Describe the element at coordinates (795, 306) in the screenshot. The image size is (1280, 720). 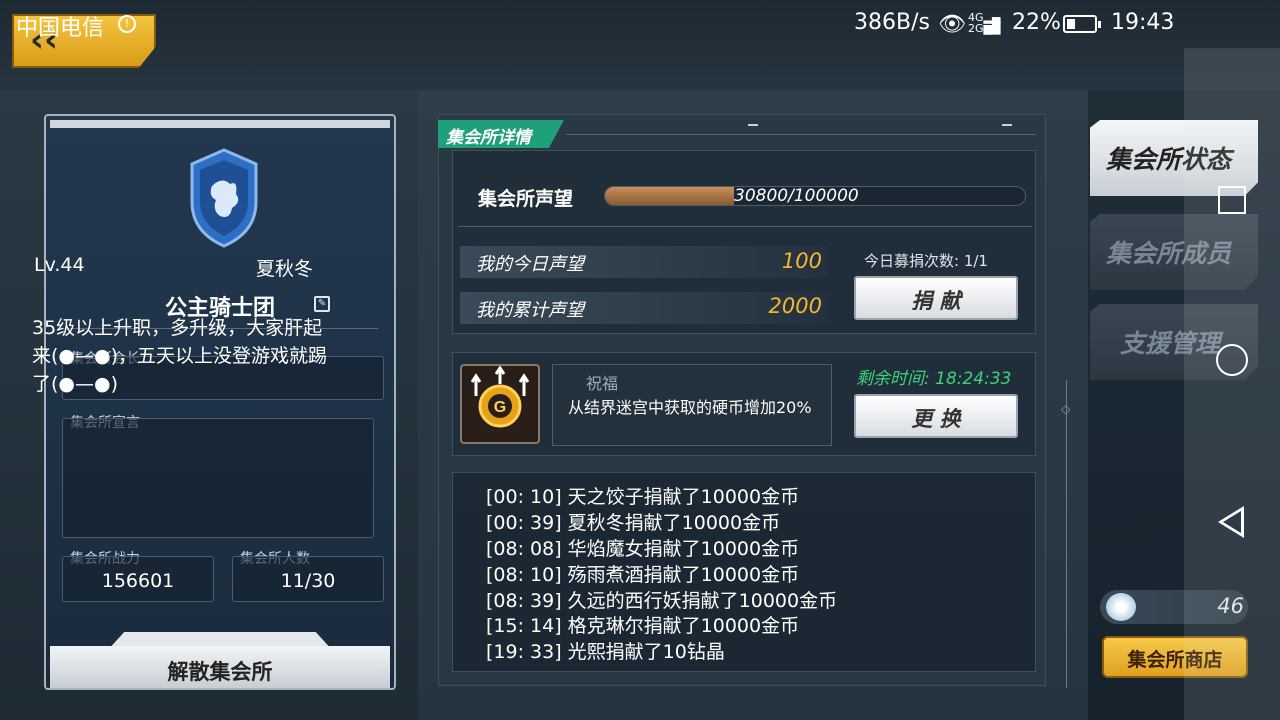
I see `total-reputation-value: 2000` at that location.